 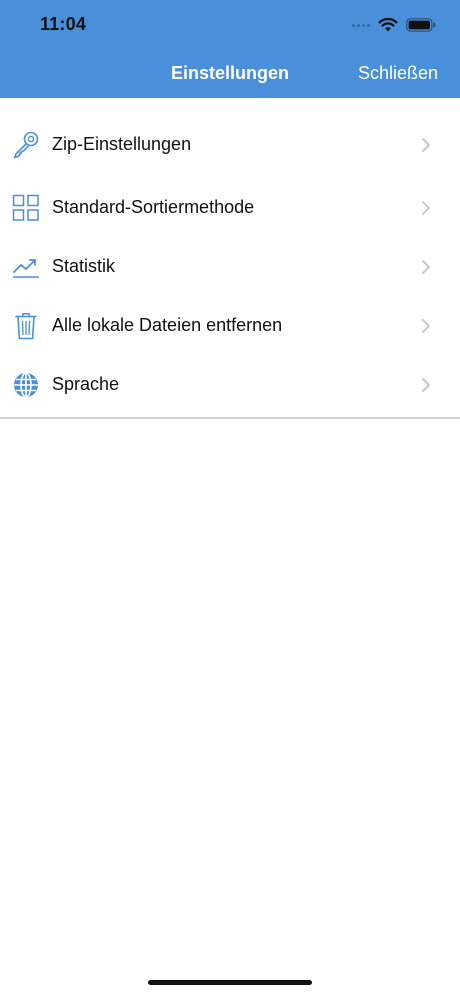 I want to click on key-icon, so click(x=26, y=145).